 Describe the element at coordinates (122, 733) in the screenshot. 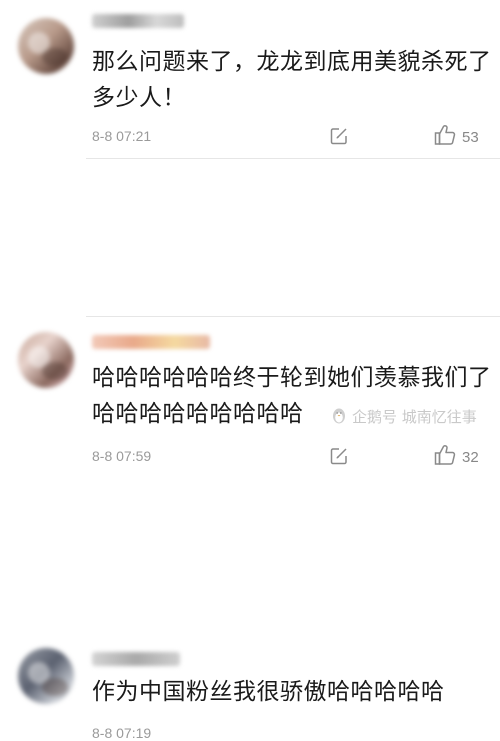

I see `comment-time: 8-8 07:19` at that location.